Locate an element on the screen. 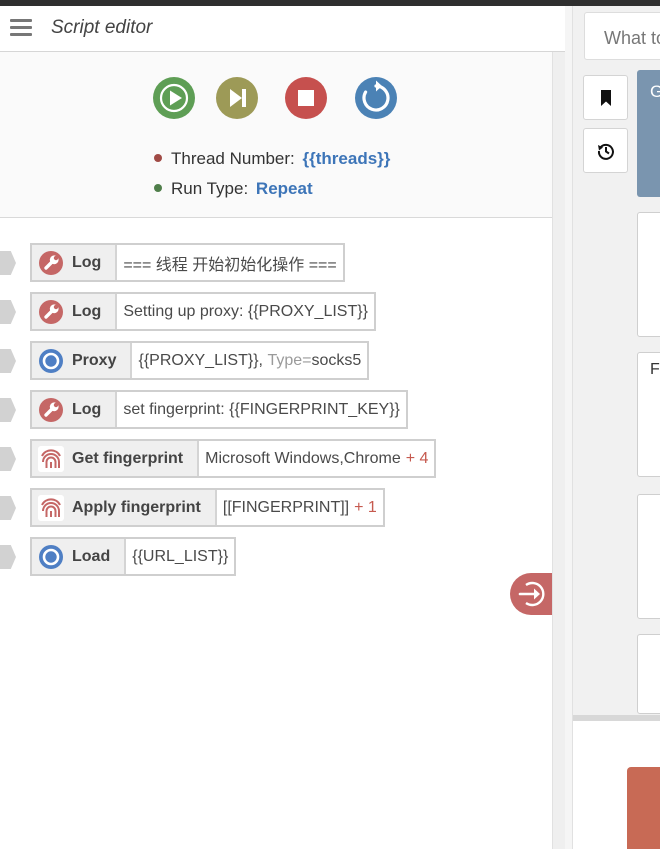 Image resolution: width=660 pixels, height=849 pixels. command-chip: Apply fingerprint [[FINGERPRINT]] + 1 is located at coordinates (207, 507).